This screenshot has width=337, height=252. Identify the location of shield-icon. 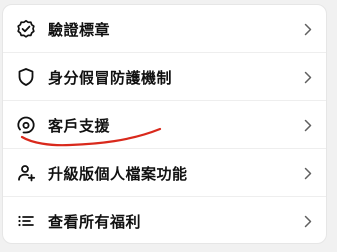
(26, 77).